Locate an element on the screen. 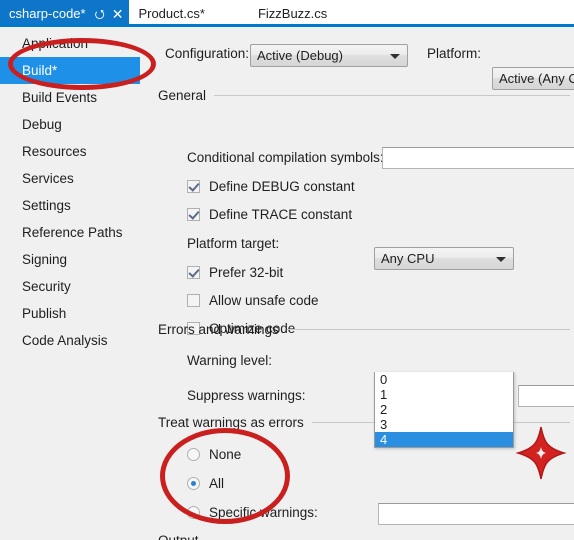  treat-warnings-all-radio-row: All is located at coordinates (205, 483).